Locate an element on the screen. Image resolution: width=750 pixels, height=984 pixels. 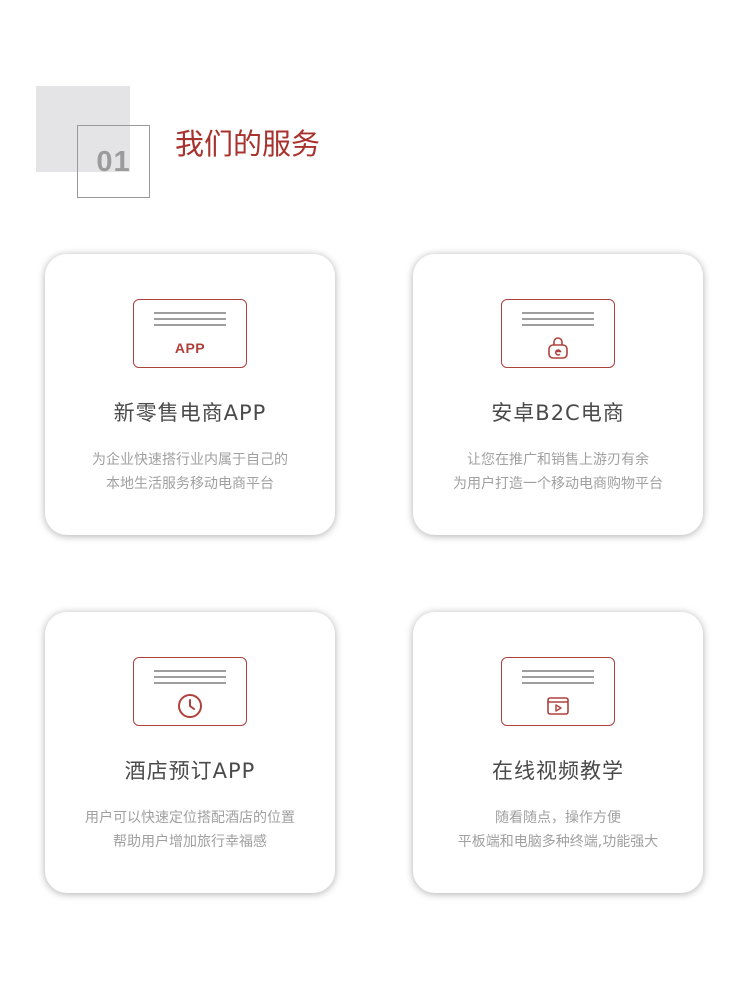
service-title: 在线视频教学 is located at coordinates (558, 771).